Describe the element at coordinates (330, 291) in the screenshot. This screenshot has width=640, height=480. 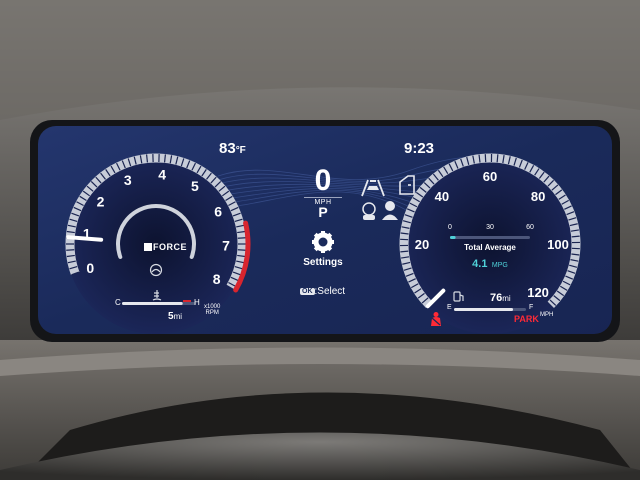
I see `ok-hint-text: :Select` at that location.